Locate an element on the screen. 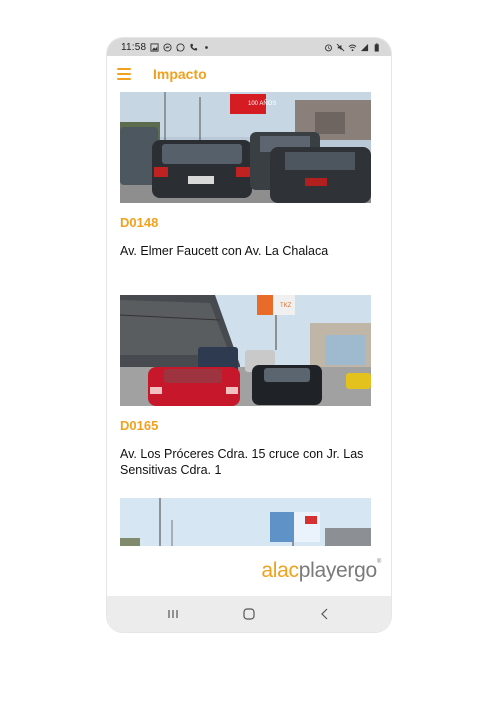 This screenshot has height=705, width=497. billboard-2-text: TKZ is located at coordinates (286, 306).